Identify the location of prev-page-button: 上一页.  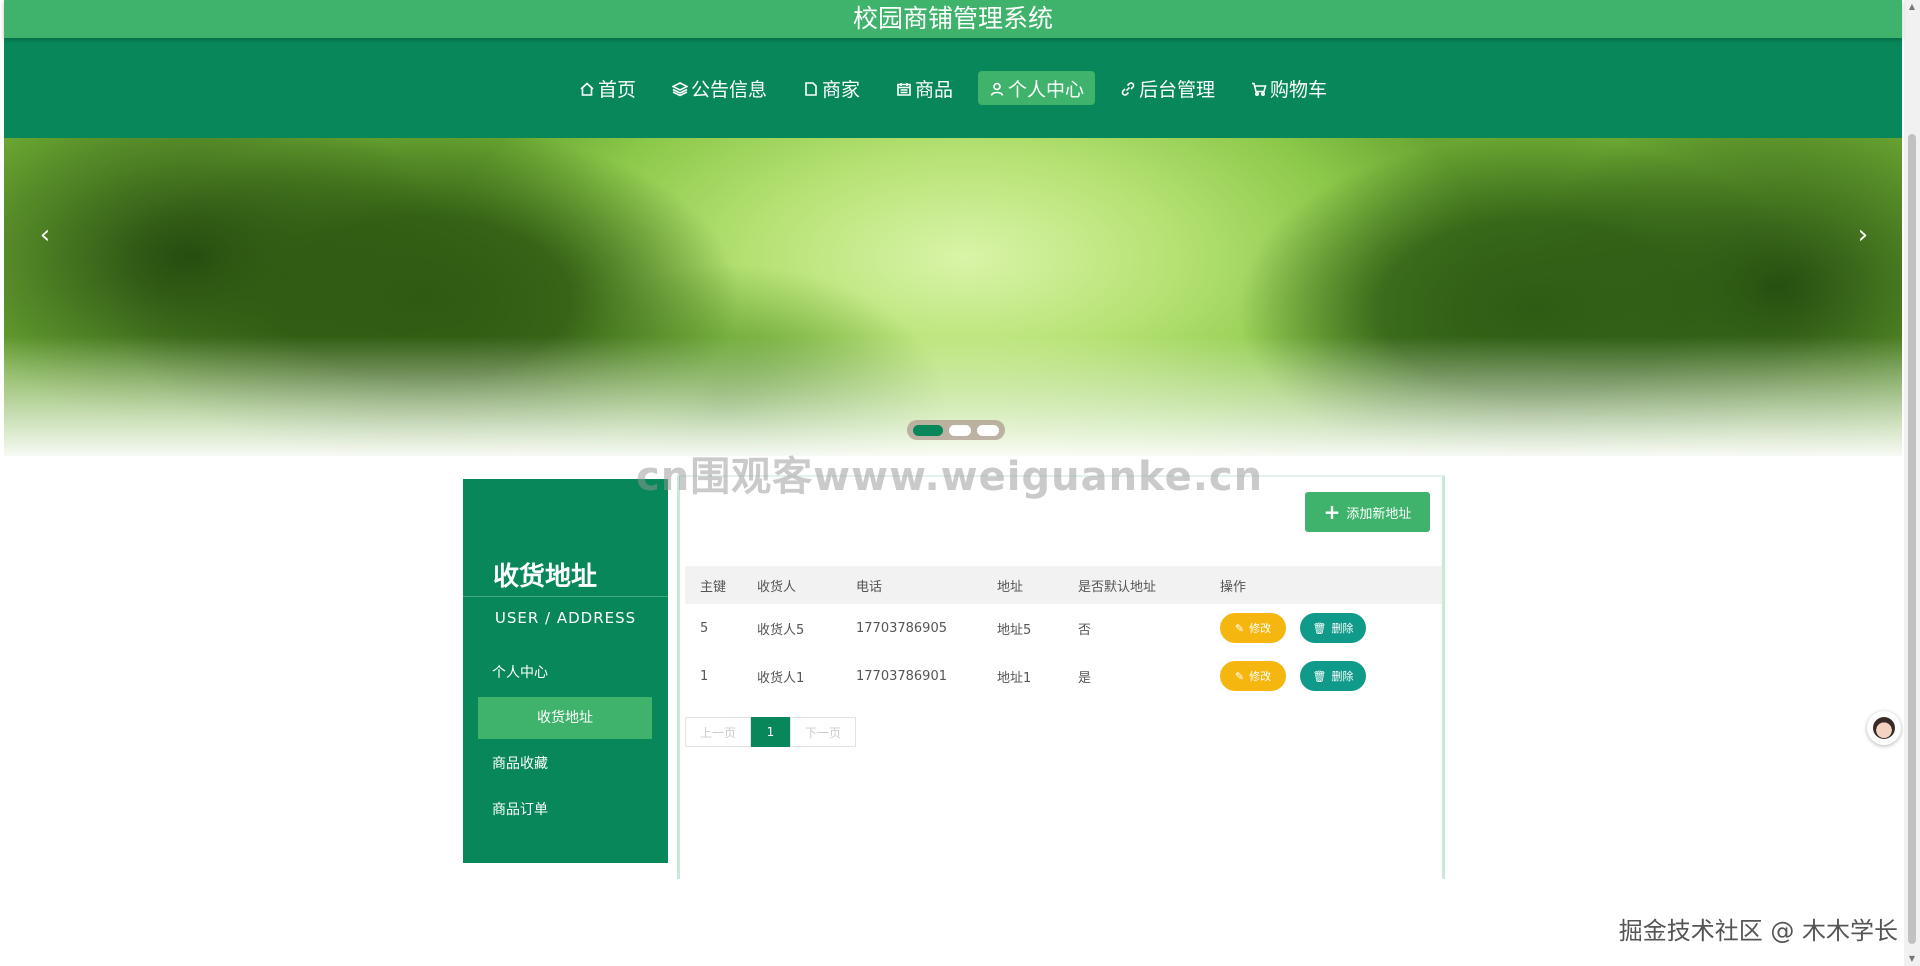
(718, 732).